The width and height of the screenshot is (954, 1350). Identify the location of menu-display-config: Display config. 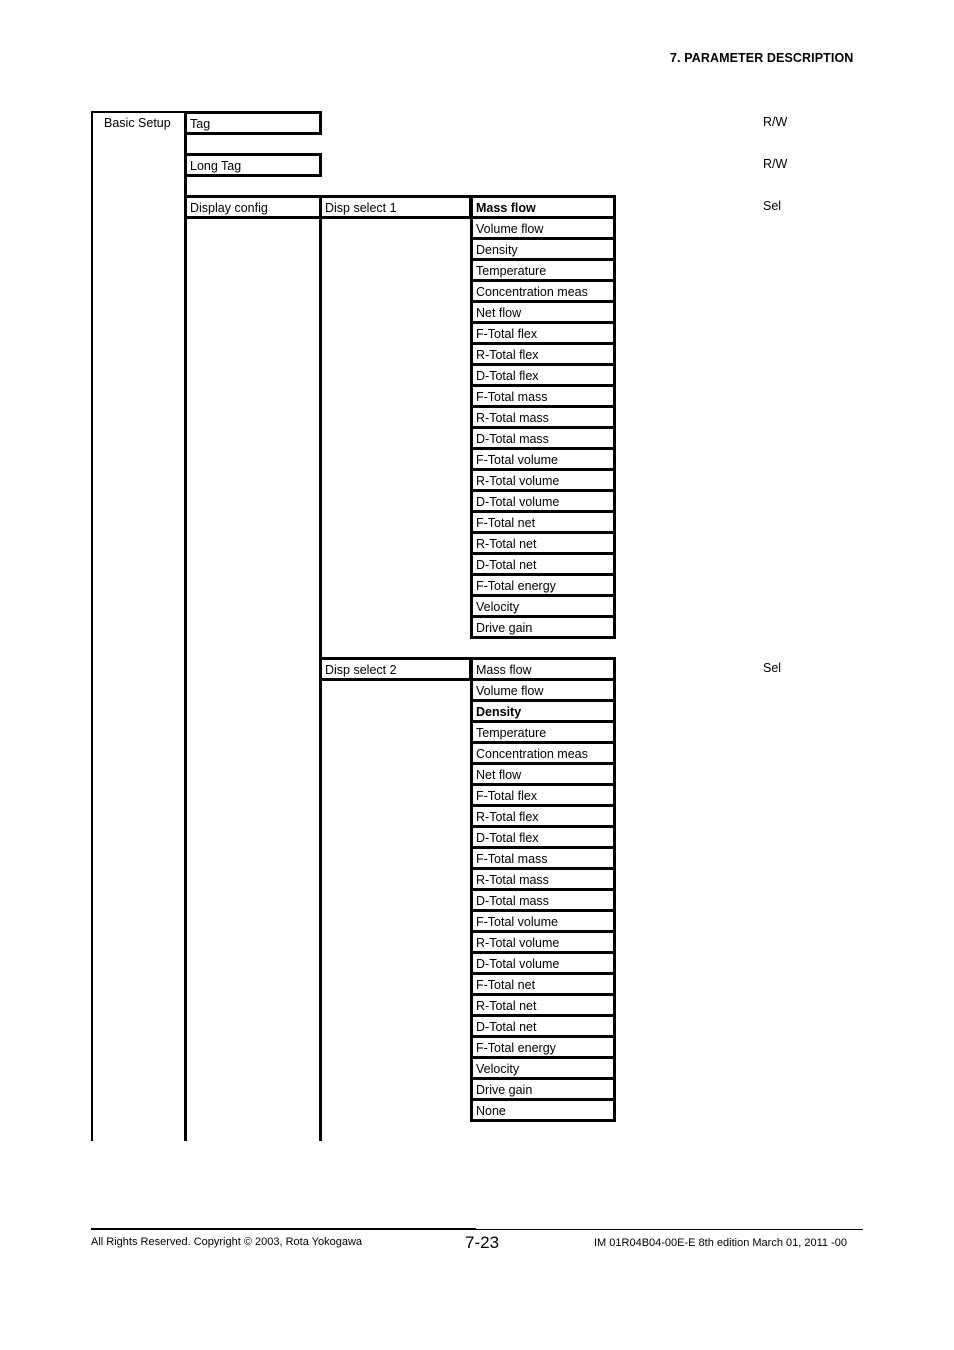
(253, 207).